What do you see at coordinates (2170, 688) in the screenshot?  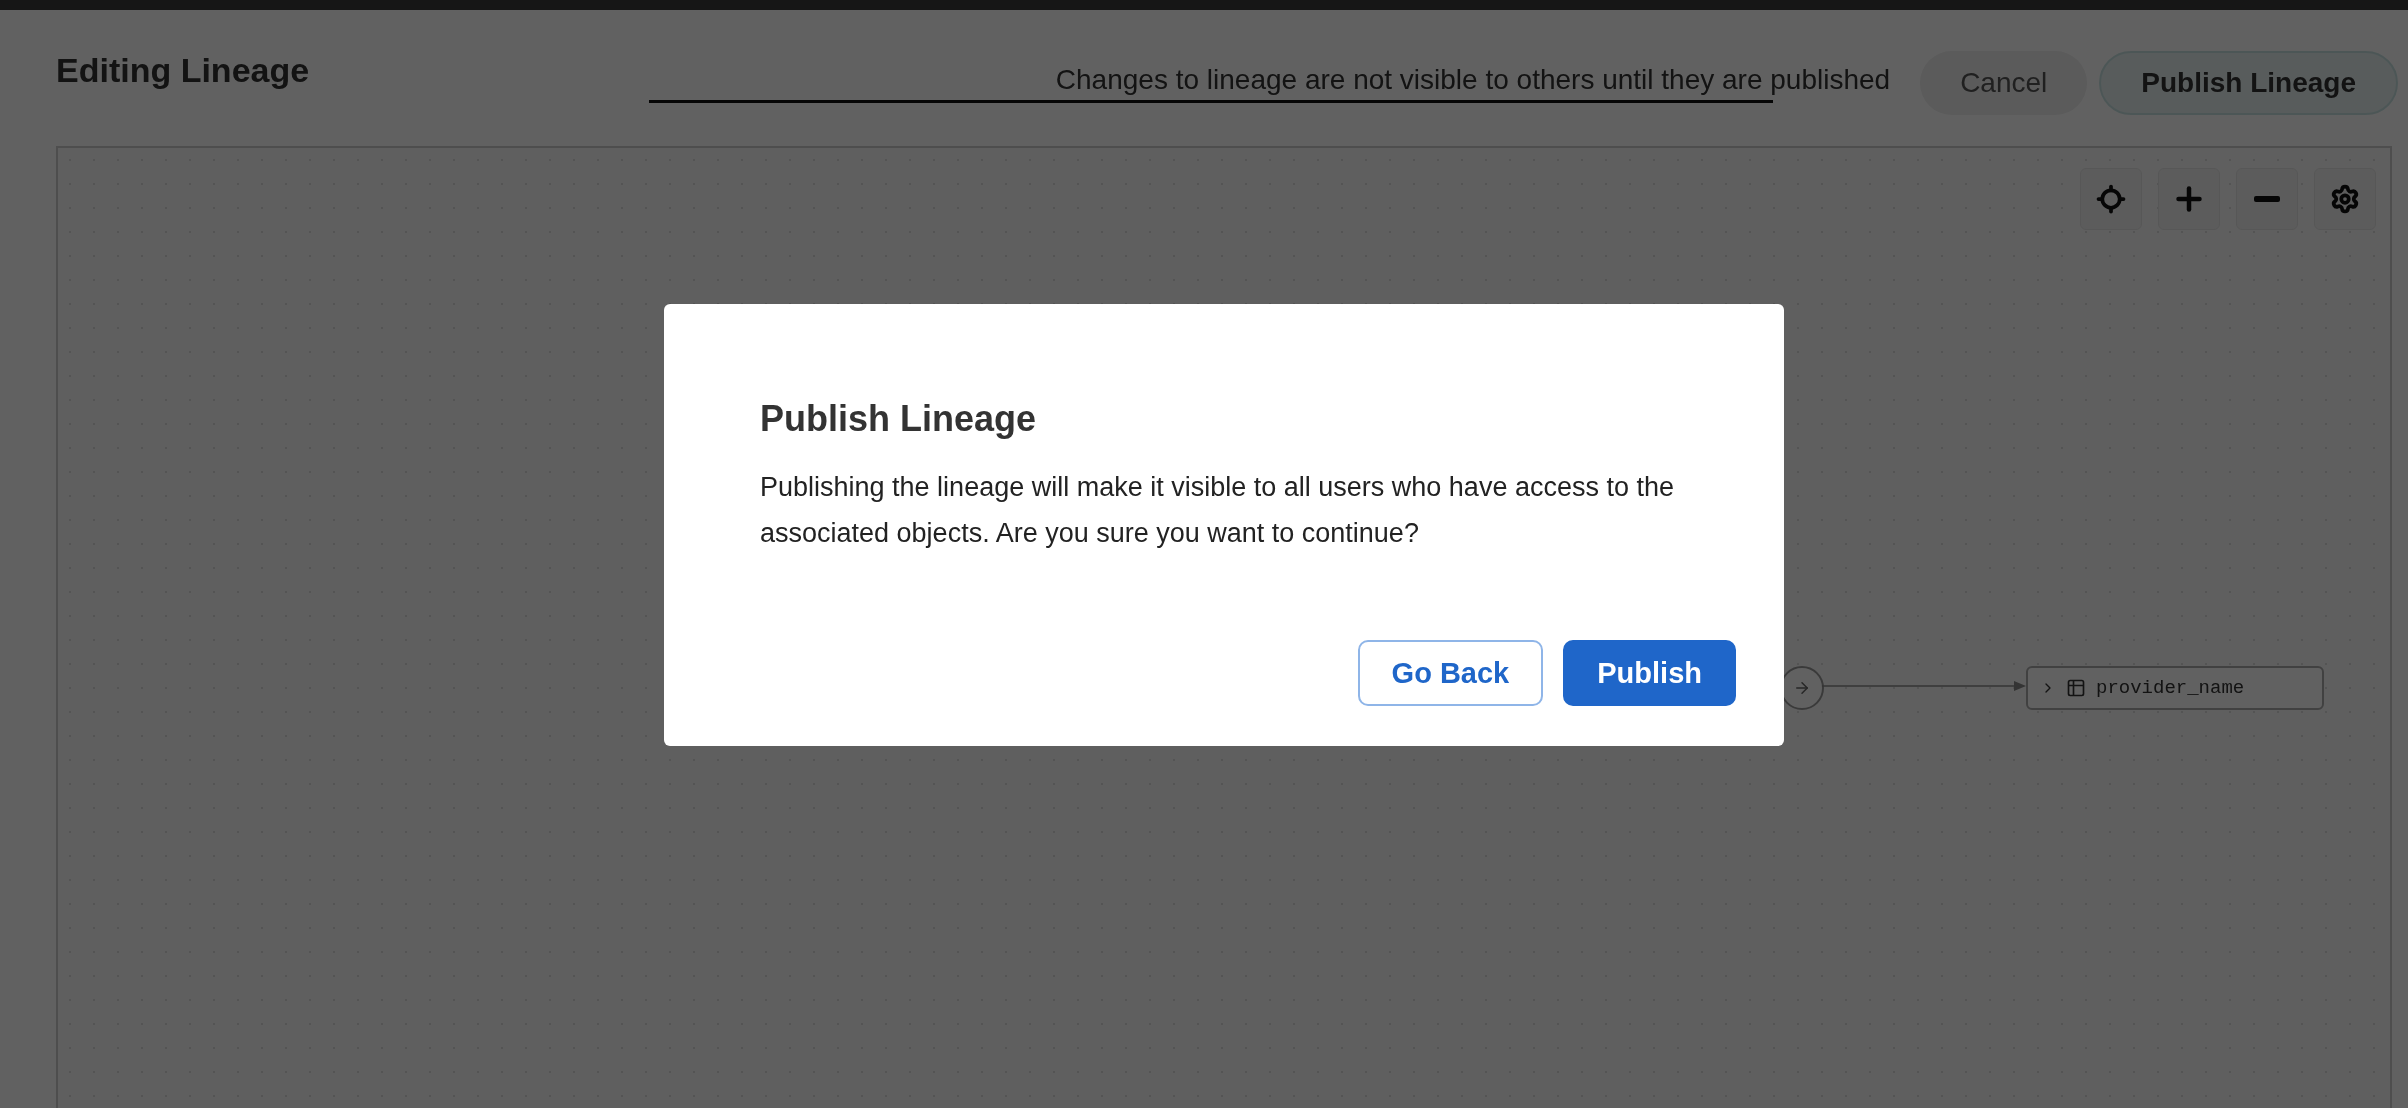 I see `node-label: provider_name` at bounding box center [2170, 688].